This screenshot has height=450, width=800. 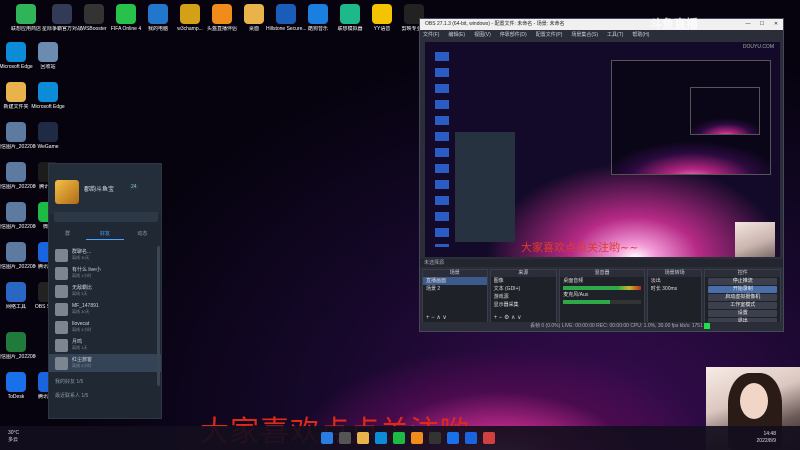 I want to click on tab-friends: 好友, so click(x=105, y=234).